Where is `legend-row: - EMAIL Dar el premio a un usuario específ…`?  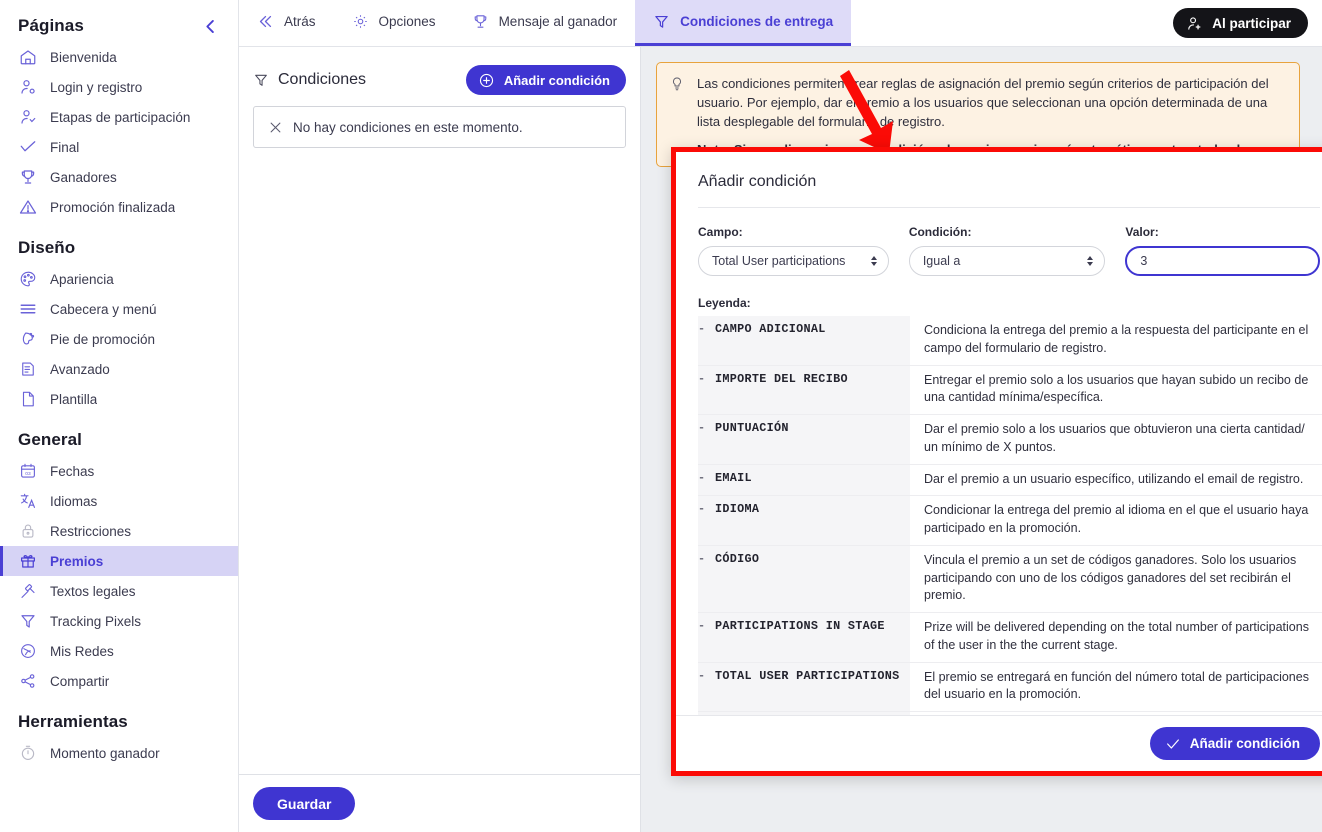
legend-row: - EMAIL Dar el premio a un usuario específ… is located at coordinates (1010, 480).